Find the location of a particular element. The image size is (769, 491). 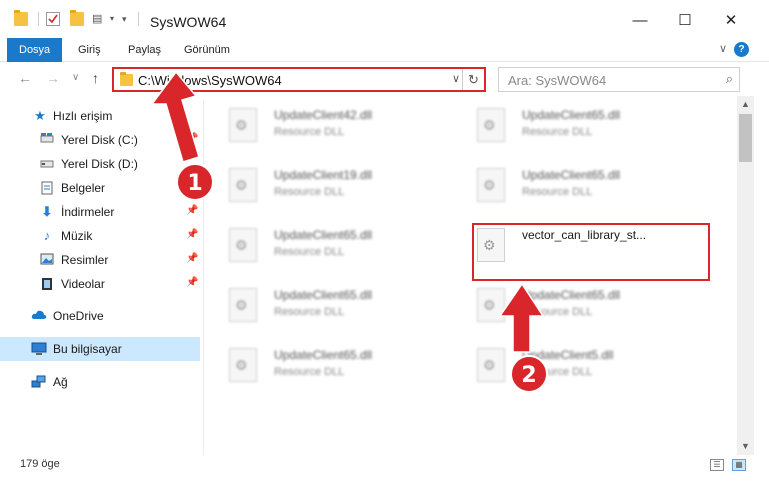

up-arrow-icon: ↑ is located at coordinates (95, 78).